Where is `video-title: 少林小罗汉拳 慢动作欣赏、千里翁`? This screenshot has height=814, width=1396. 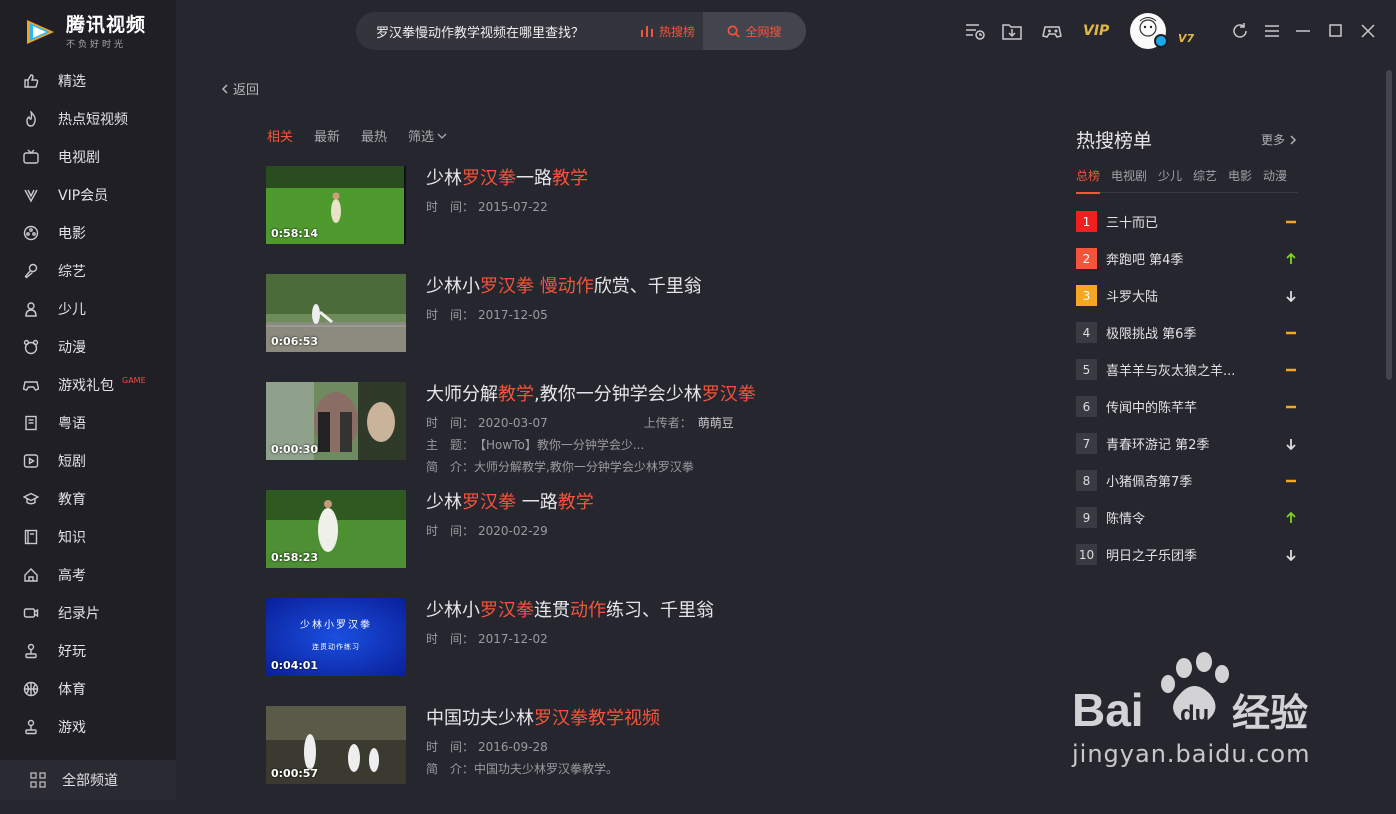
video-title: 少林小罗汉拳 慢动作欣赏、千里翁 is located at coordinates (706, 287).